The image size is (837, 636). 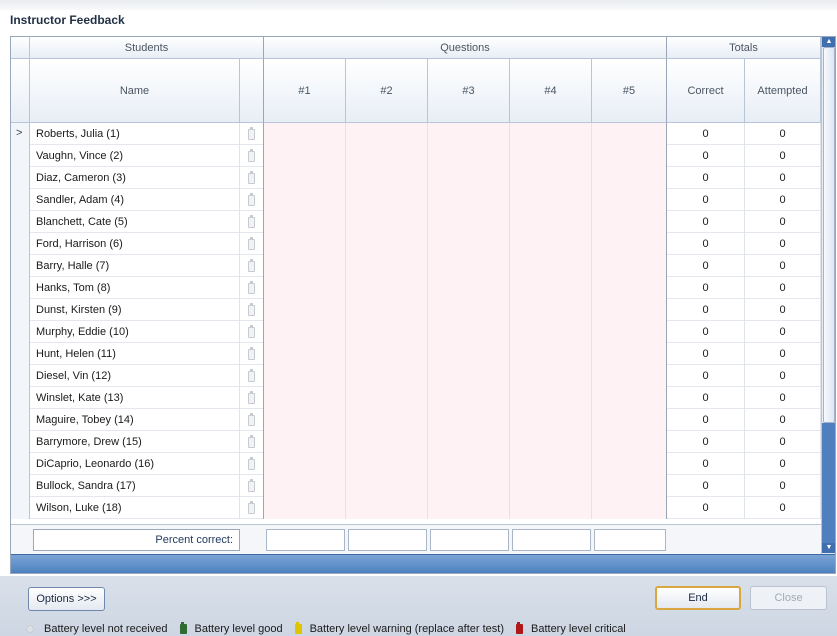 I want to click on table-row: Maguire, Tobey (14) 0 0, so click(x=416, y=420).